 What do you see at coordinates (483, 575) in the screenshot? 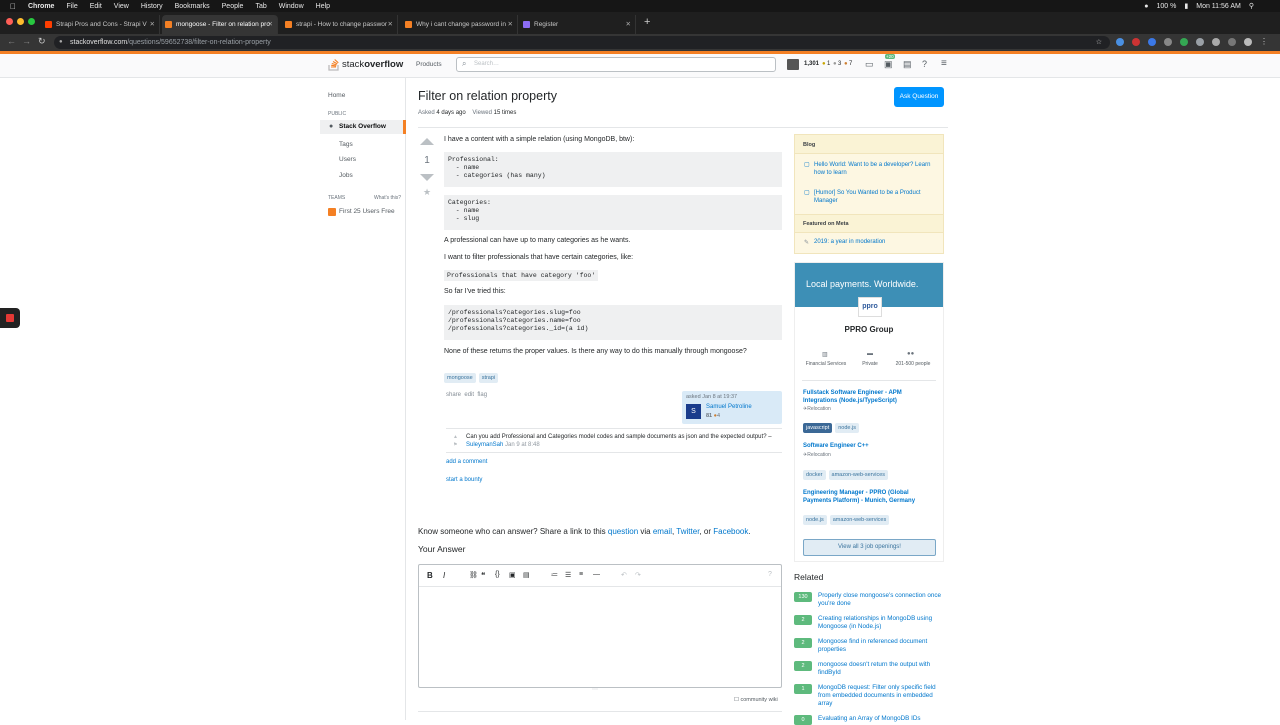
I see `blockquote-icon: ❝` at bounding box center [483, 575].